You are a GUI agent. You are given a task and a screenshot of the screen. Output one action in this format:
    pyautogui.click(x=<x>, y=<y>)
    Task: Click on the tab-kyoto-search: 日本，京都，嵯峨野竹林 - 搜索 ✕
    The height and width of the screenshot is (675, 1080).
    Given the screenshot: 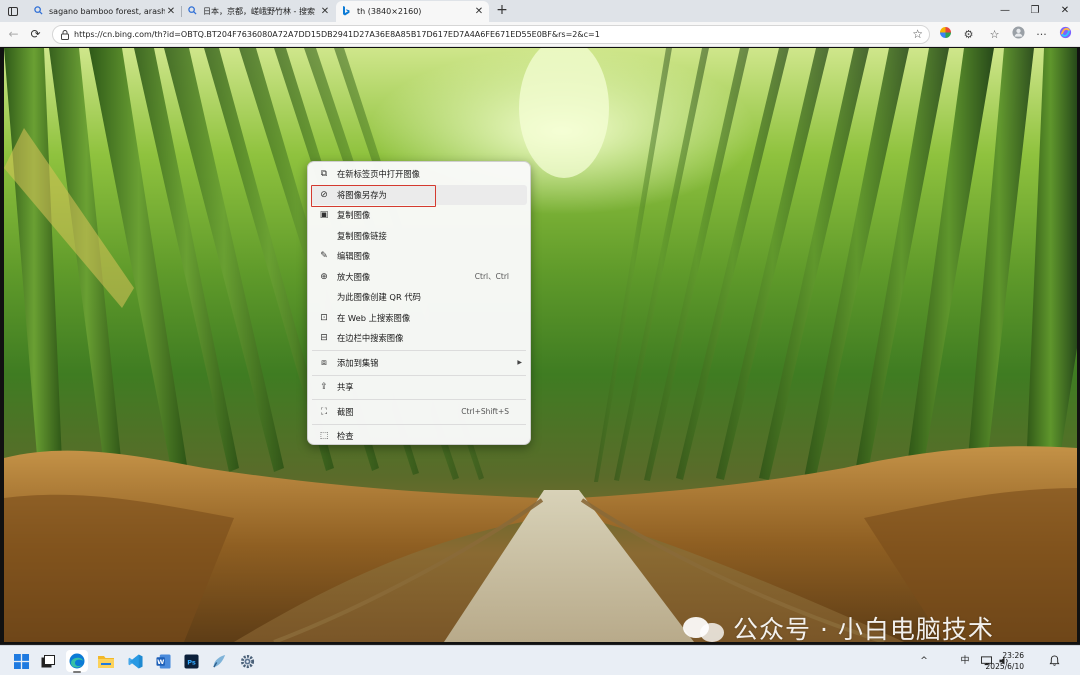 What is the action you would take?
    pyautogui.click(x=258, y=11)
    